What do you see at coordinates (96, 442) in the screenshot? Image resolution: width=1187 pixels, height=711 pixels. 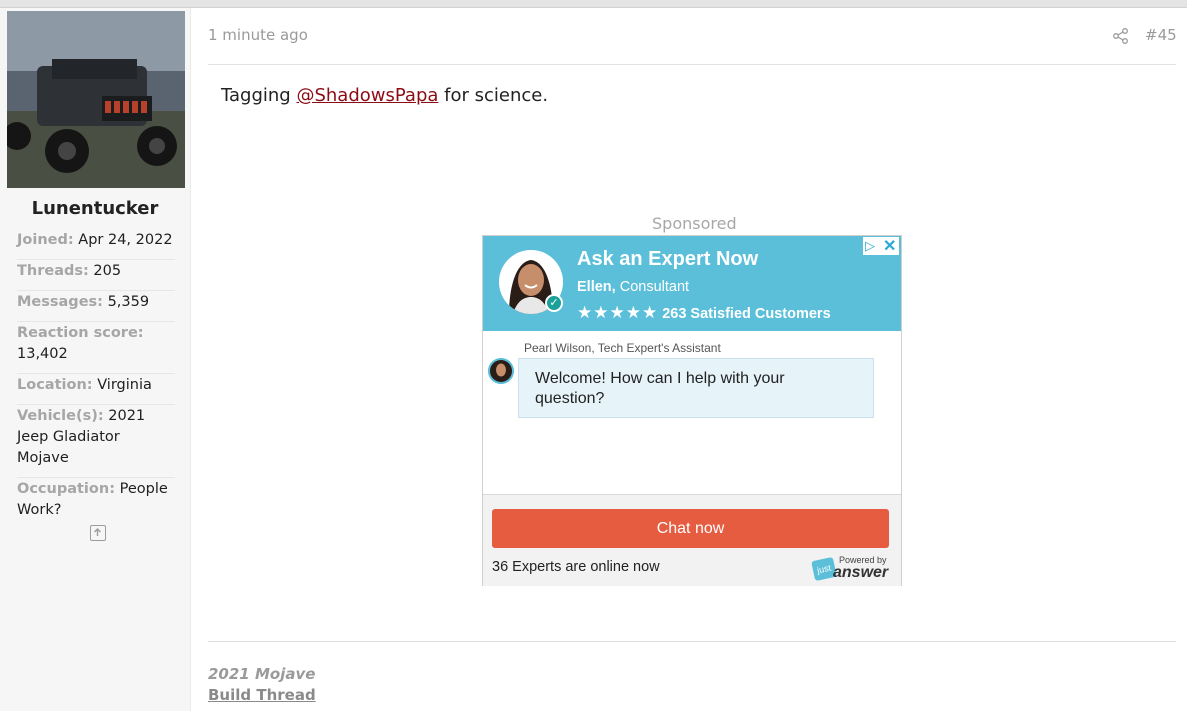 I see `info-vehicles: Vehicle(s): 2021 Jeep Gladiator Mojave` at bounding box center [96, 442].